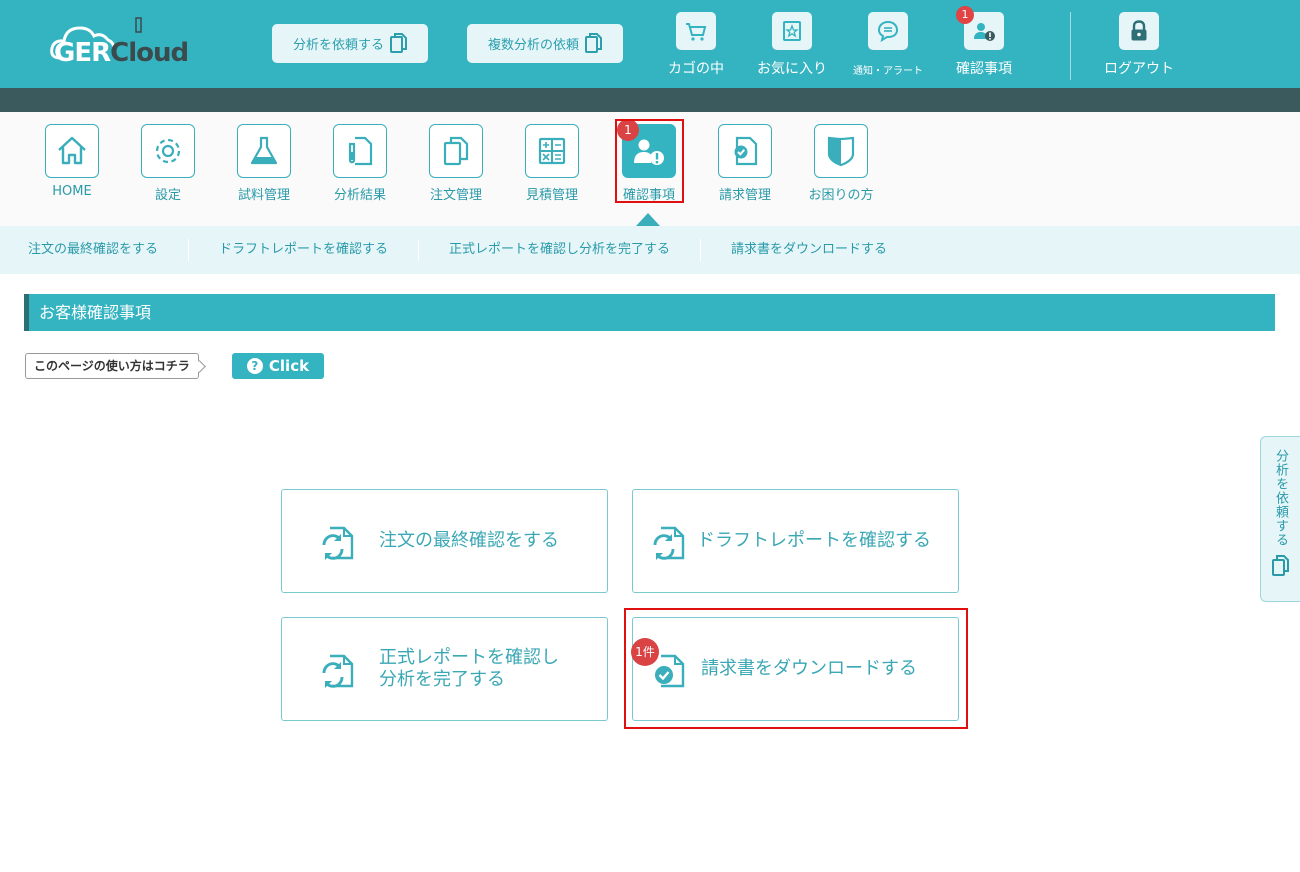 This screenshot has height=872, width=1300. What do you see at coordinates (338, 45) in the screenshot?
I see `request-analysis-label: 分析を依頼する` at bounding box center [338, 45].